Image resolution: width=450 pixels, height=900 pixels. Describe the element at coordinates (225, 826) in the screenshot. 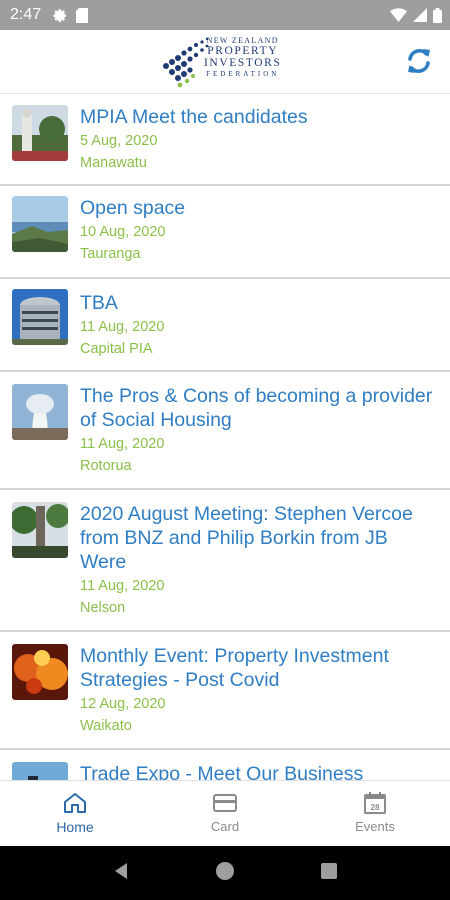

I see `tab-card-label: Card` at that location.